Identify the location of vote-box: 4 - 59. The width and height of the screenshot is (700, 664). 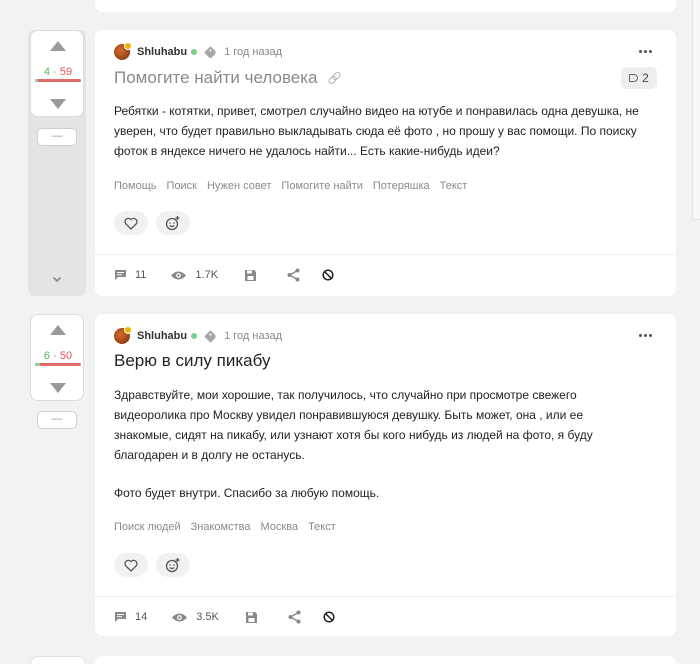
(57, 73).